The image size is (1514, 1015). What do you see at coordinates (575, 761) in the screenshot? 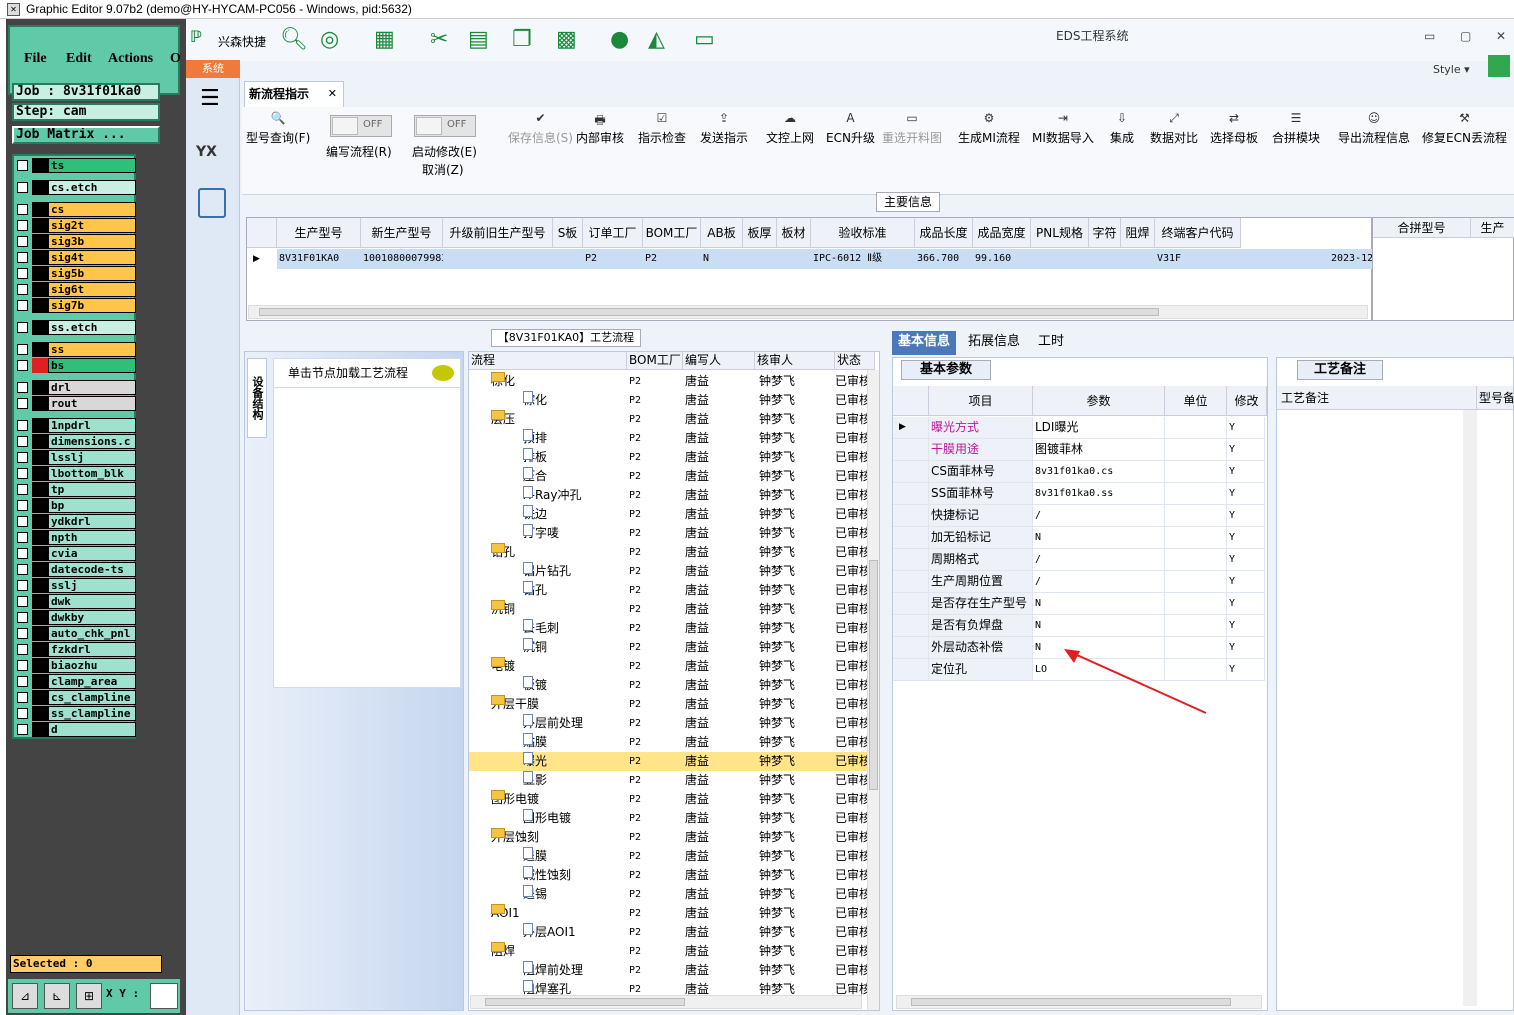
I see `tree-node: 曝光` at bounding box center [575, 761].